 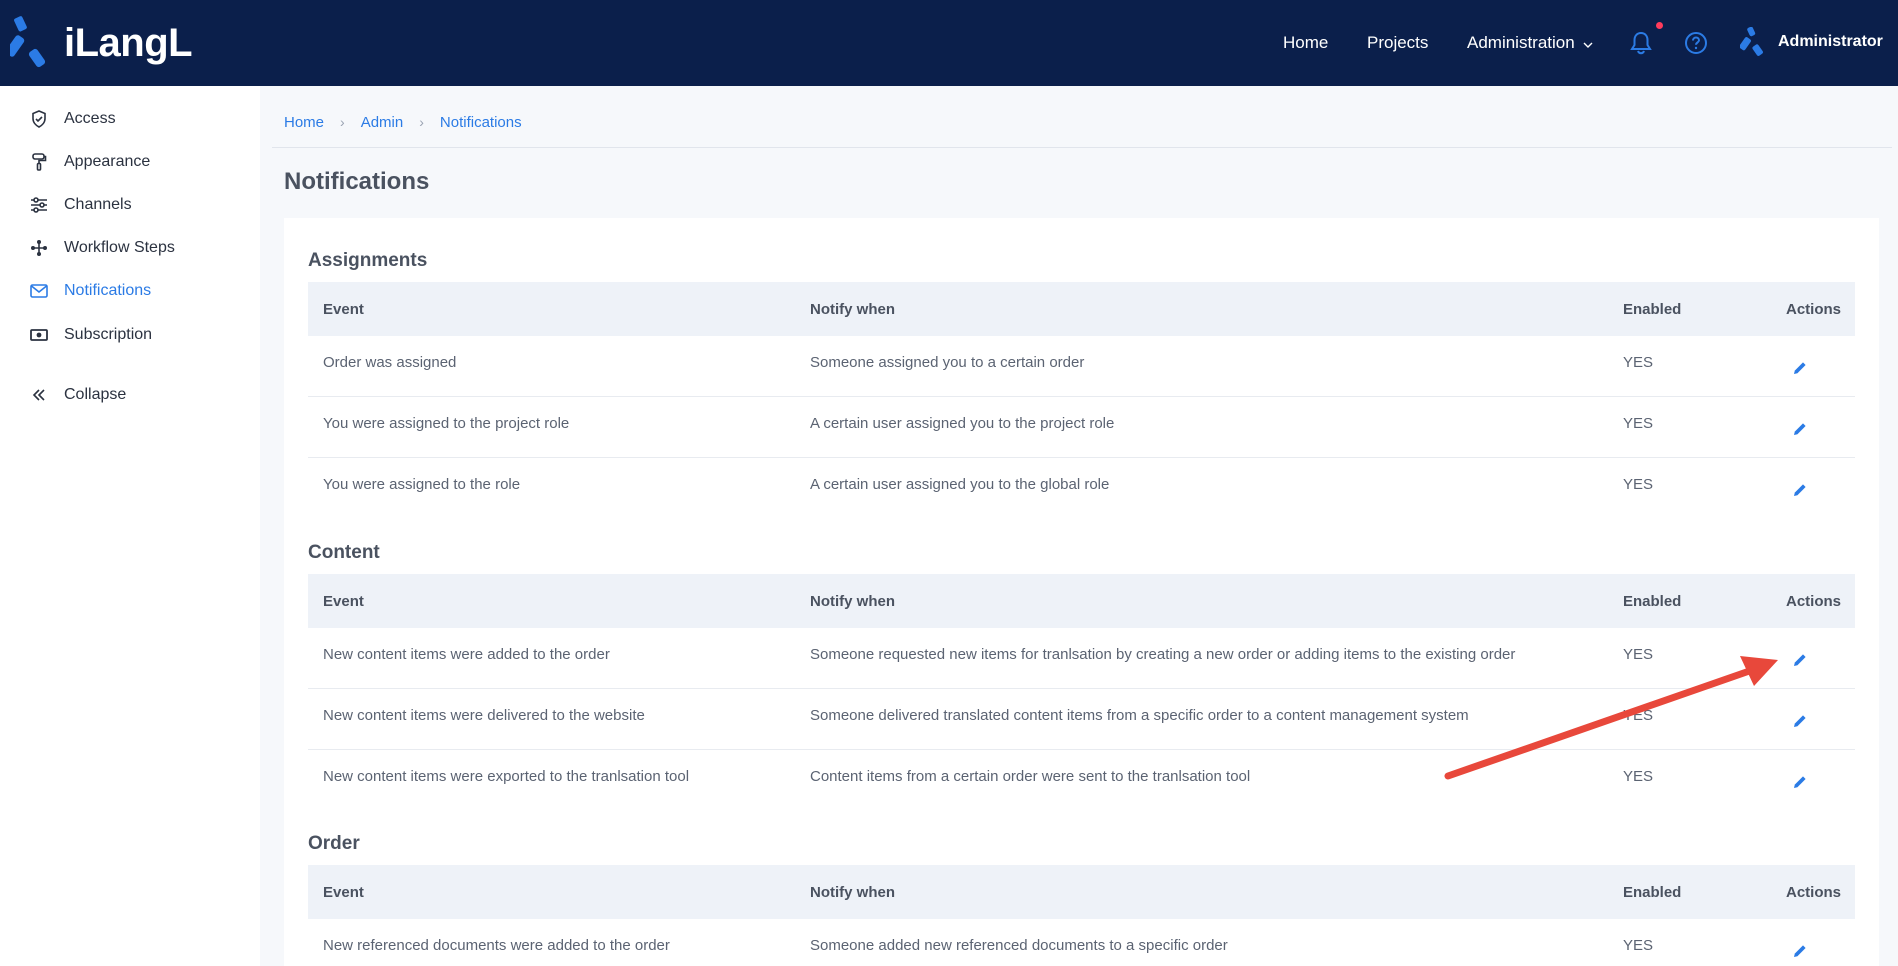 What do you see at coordinates (39, 248) in the screenshot?
I see `workflow-icon` at bounding box center [39, 248].